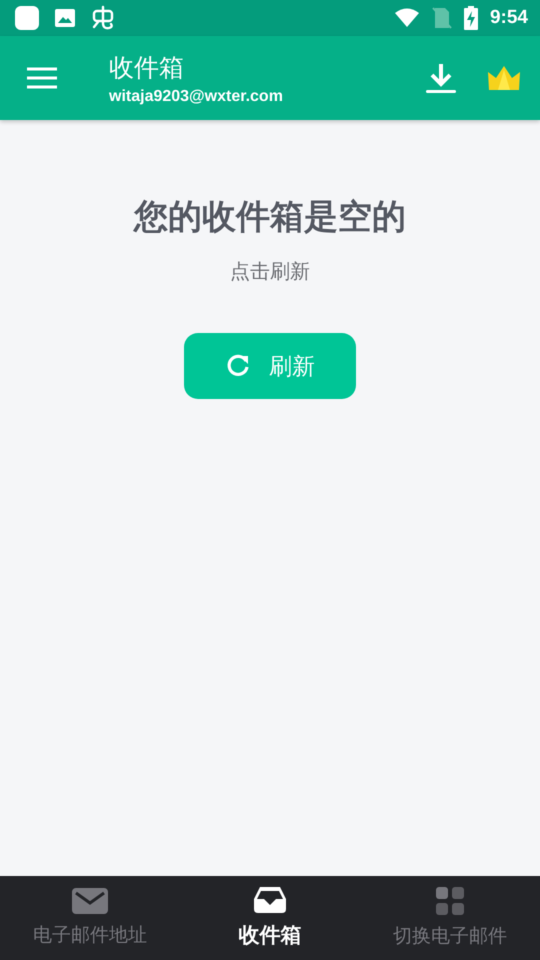 The height and width of the screenshot is (960, 540). I want to click on envelope-icon, so click(90, 901).